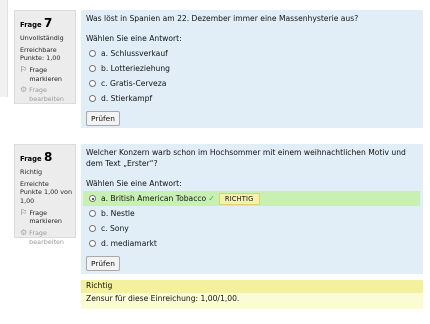 The image size is (430, 324). Describe the element at coordinates (251, 243) in the screenshot. I see `answer-option-8d: d. mediamarkt` at that location.